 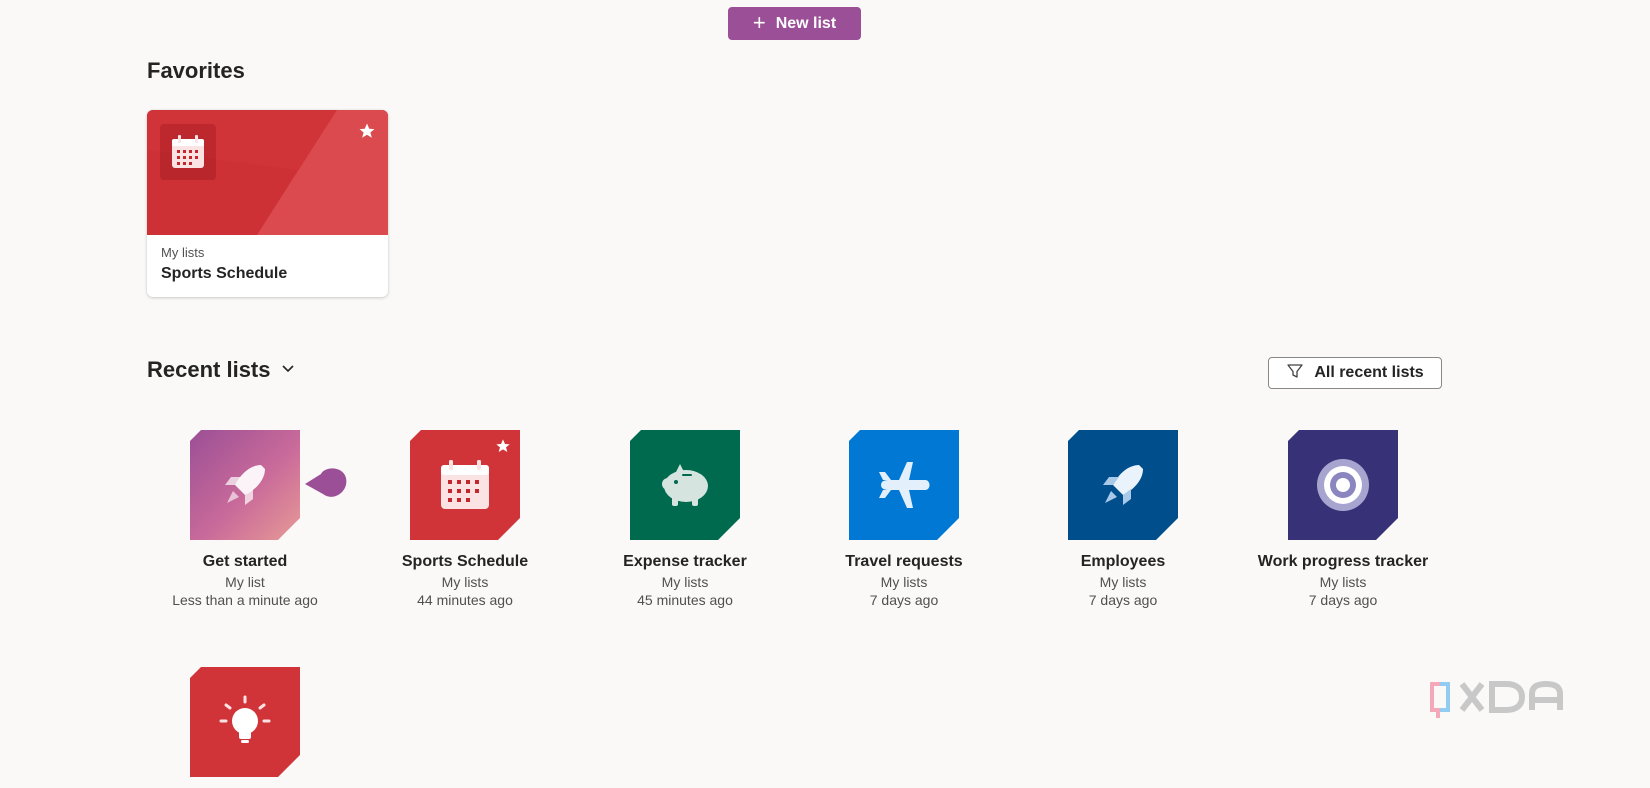 I want to click on list-tile-expense-tracker: Expense tracker My lists 45 minutes ago, so click(x=685, y=519).